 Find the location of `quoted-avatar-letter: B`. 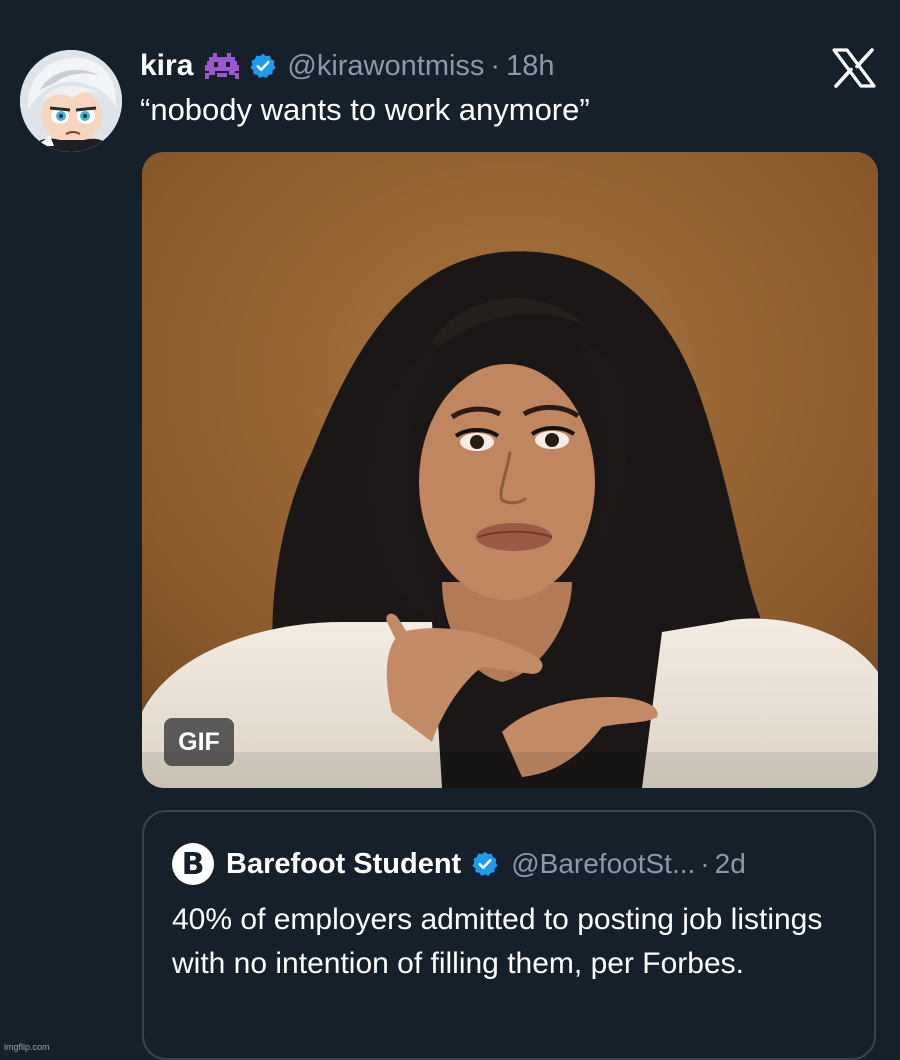

quoted-avatar-letter: B is located at coordinates (193, 864).